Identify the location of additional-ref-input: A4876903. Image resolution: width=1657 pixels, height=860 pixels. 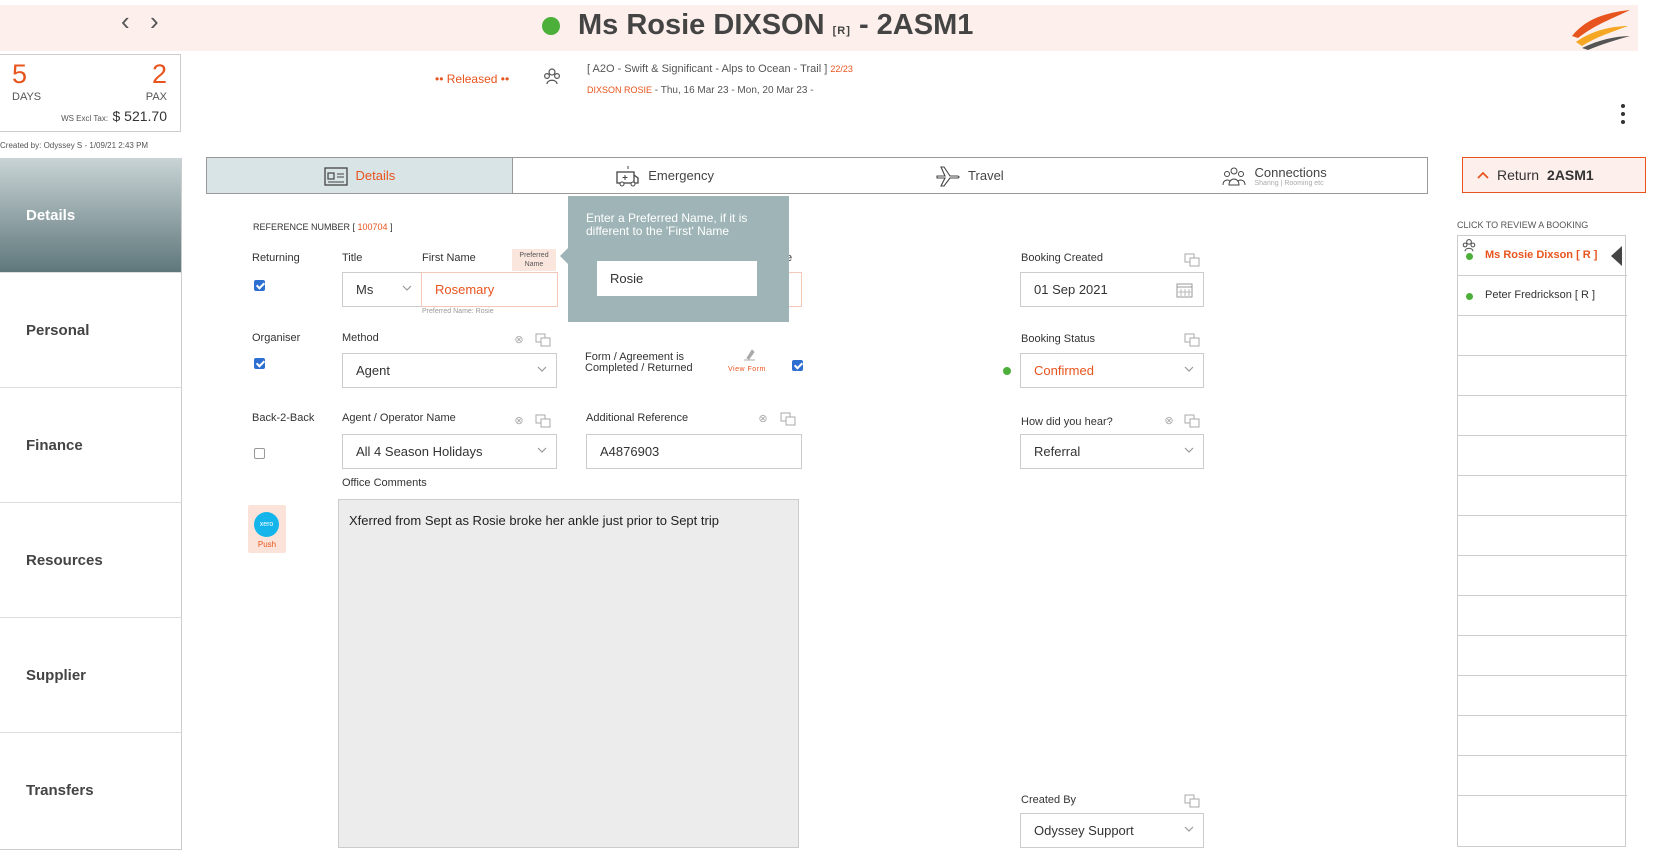
(694, 451).